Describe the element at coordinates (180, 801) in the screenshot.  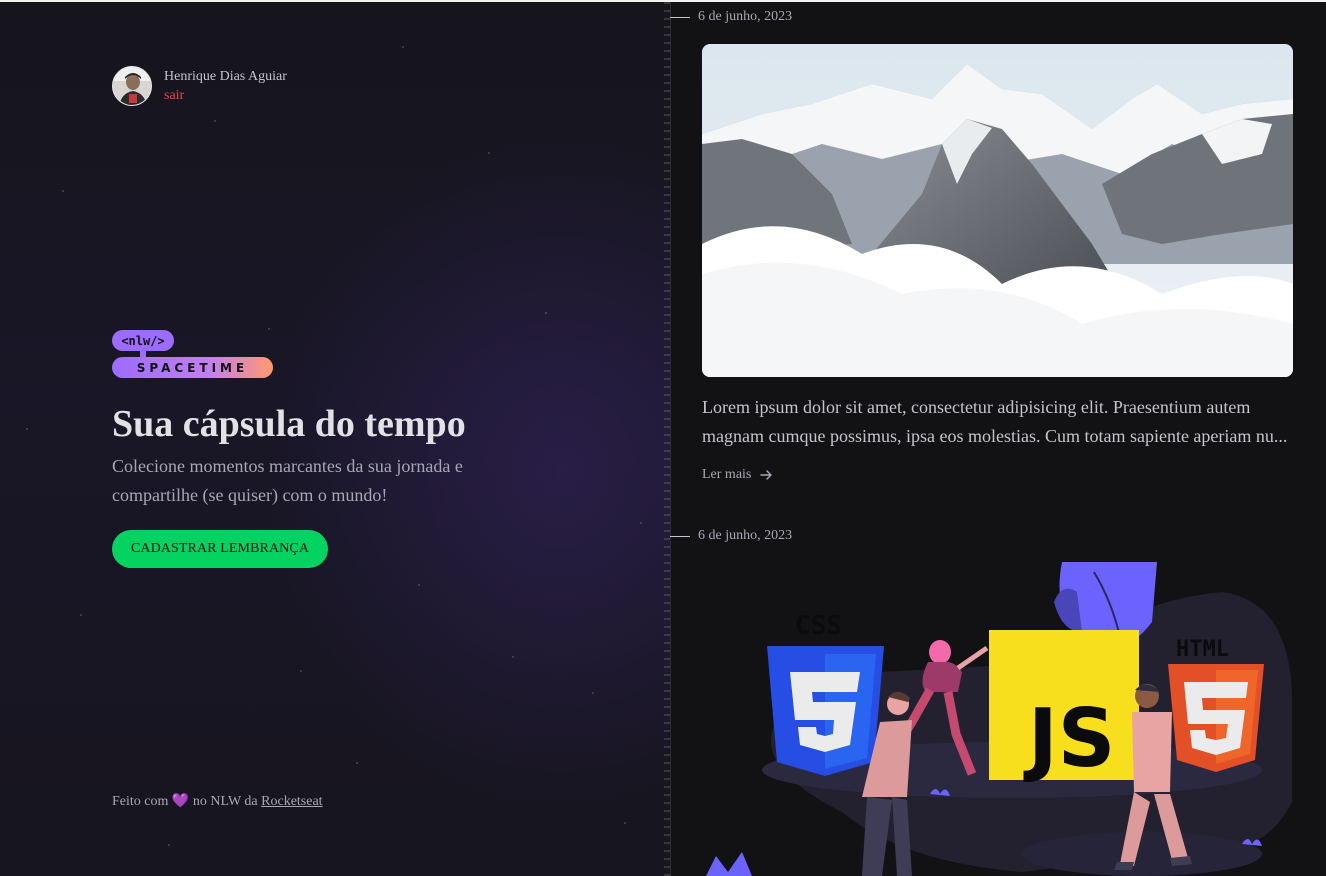
I see `heart-icon: 💜` at that location.